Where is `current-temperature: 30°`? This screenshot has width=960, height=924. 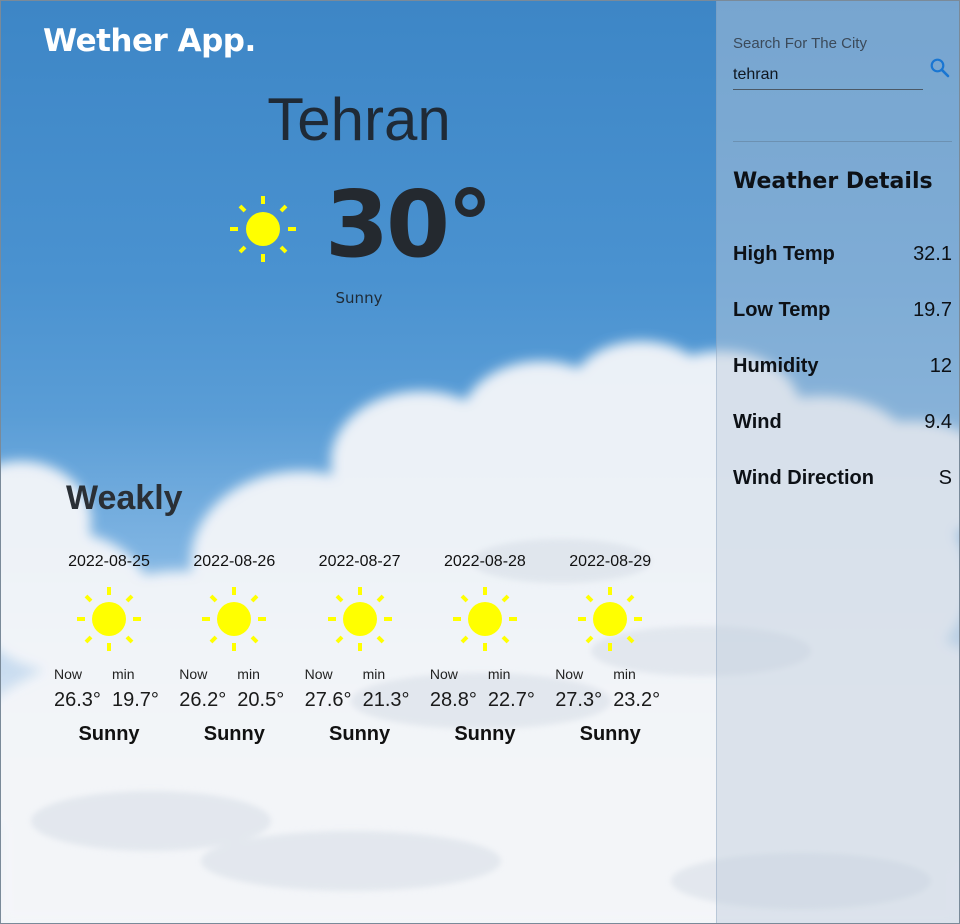 current-temperature: 30° is located at coordinates (409, 224).